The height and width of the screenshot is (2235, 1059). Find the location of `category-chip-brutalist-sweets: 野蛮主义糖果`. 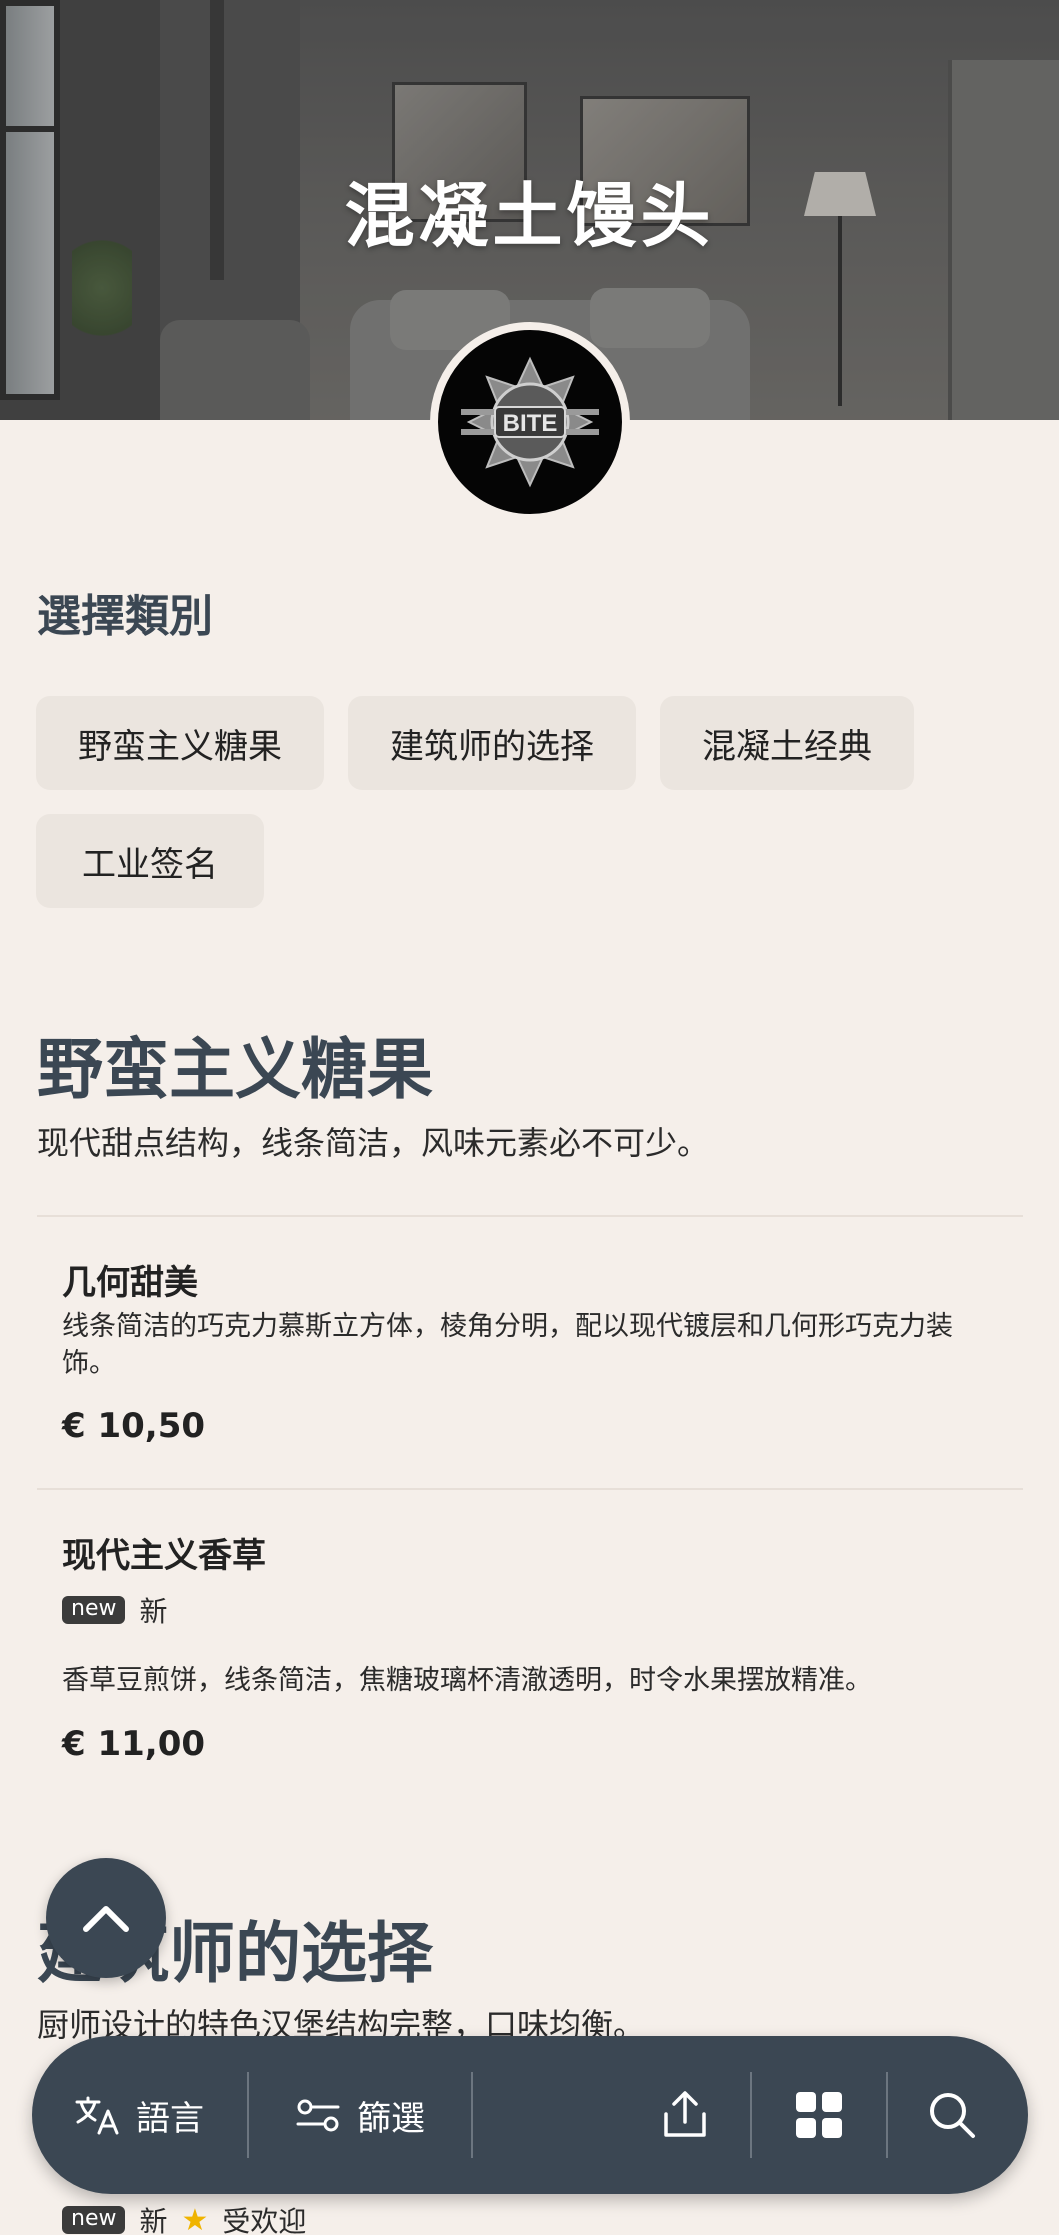

category-chip-brutalist-sweets: 野蛮主义糖果 is located at coordinates (180, 743).